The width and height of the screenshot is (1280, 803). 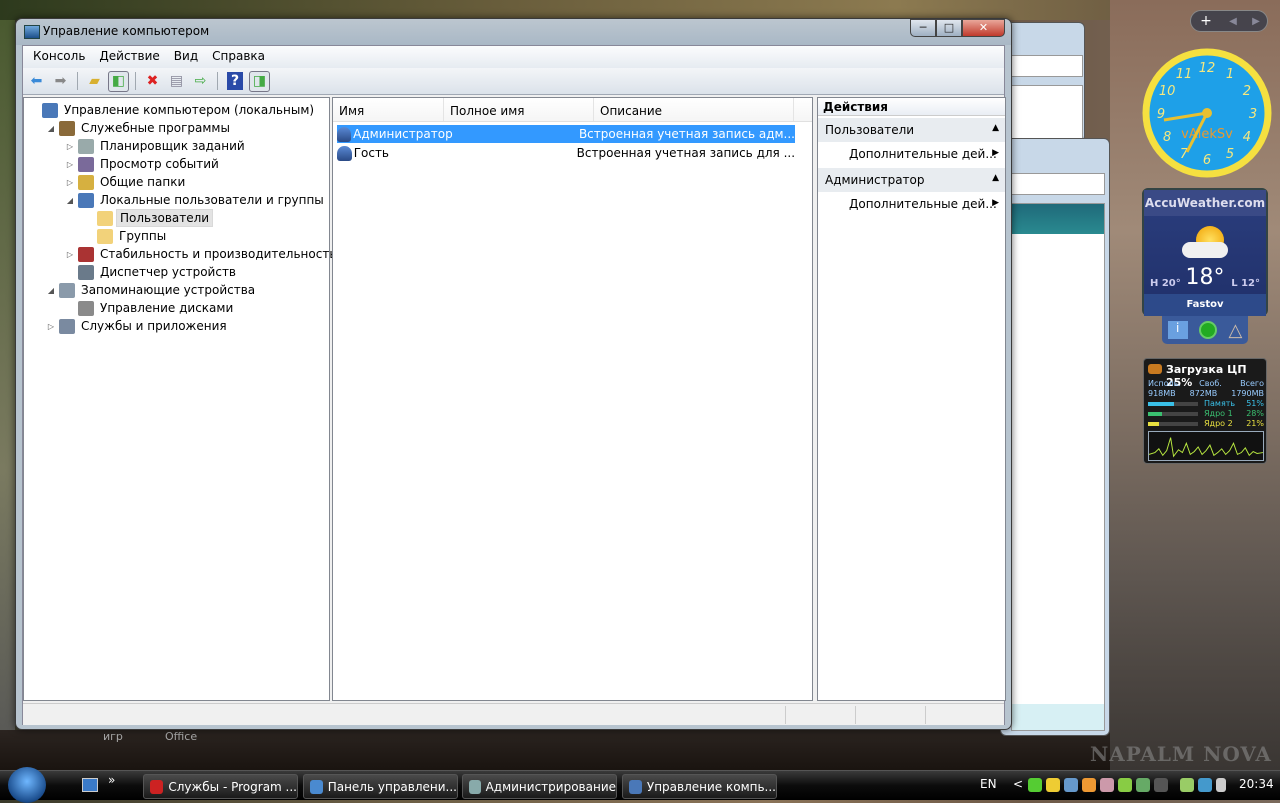 I want to click on weather-gadget: AccuWeather.com H 20° 18° L 12° Fastov, so click(x=1205, y=252).